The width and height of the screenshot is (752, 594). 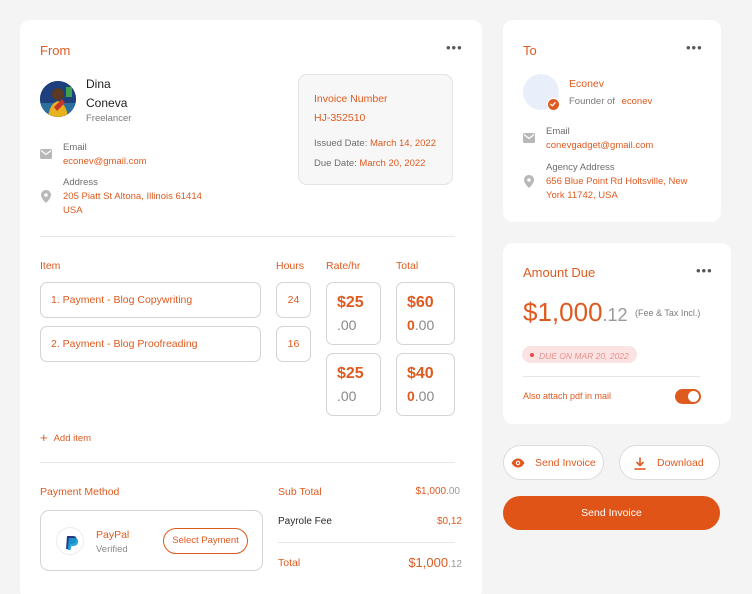 I want to click on download-label: Download, so click(x=680, y=463).